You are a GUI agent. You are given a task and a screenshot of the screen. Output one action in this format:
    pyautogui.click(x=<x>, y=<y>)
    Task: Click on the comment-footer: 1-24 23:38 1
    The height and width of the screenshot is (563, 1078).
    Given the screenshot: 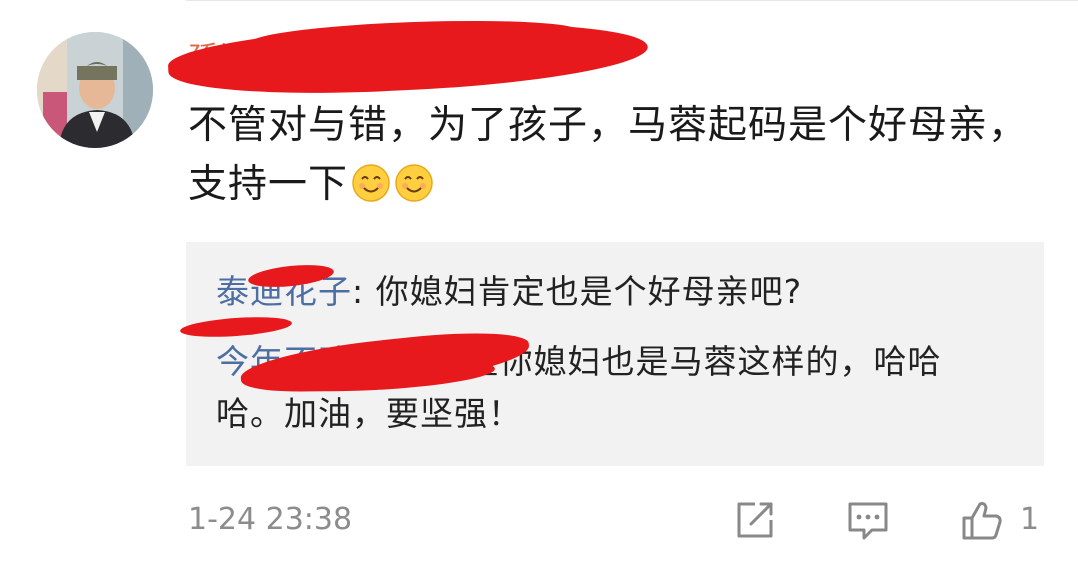 What is the action you would take?
    pyautogui.click(x=539, y=521)
    